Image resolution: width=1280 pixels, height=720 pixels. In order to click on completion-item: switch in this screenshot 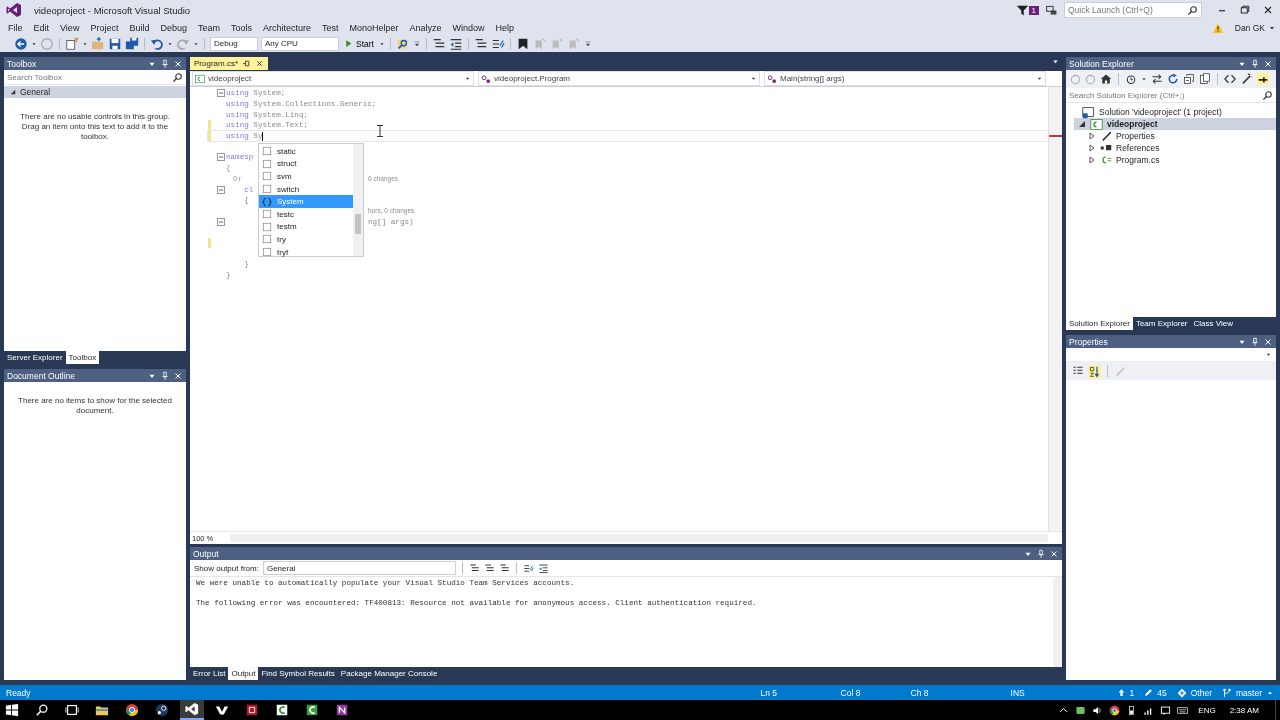, I will do `click(306, 189)`.